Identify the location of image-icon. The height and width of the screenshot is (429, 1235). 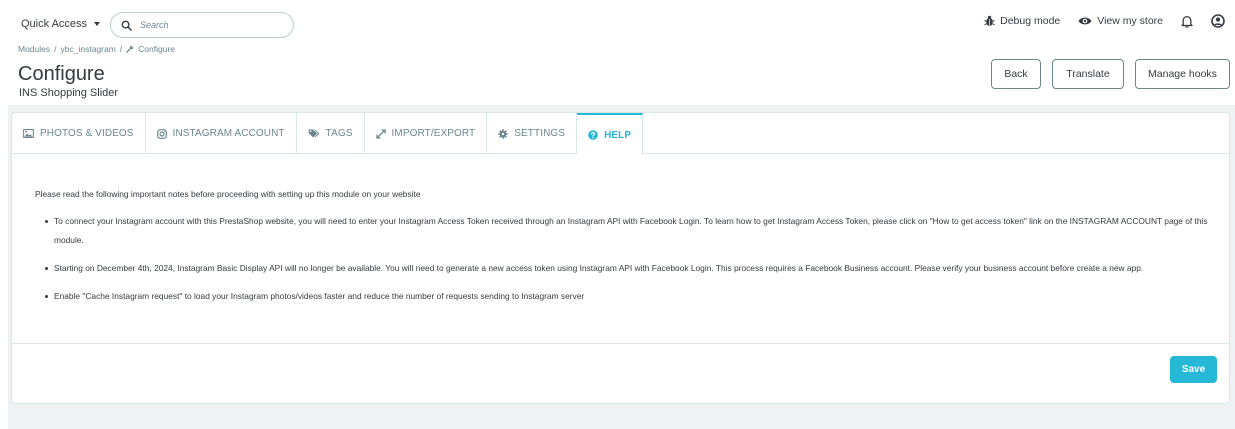
(28, 133).